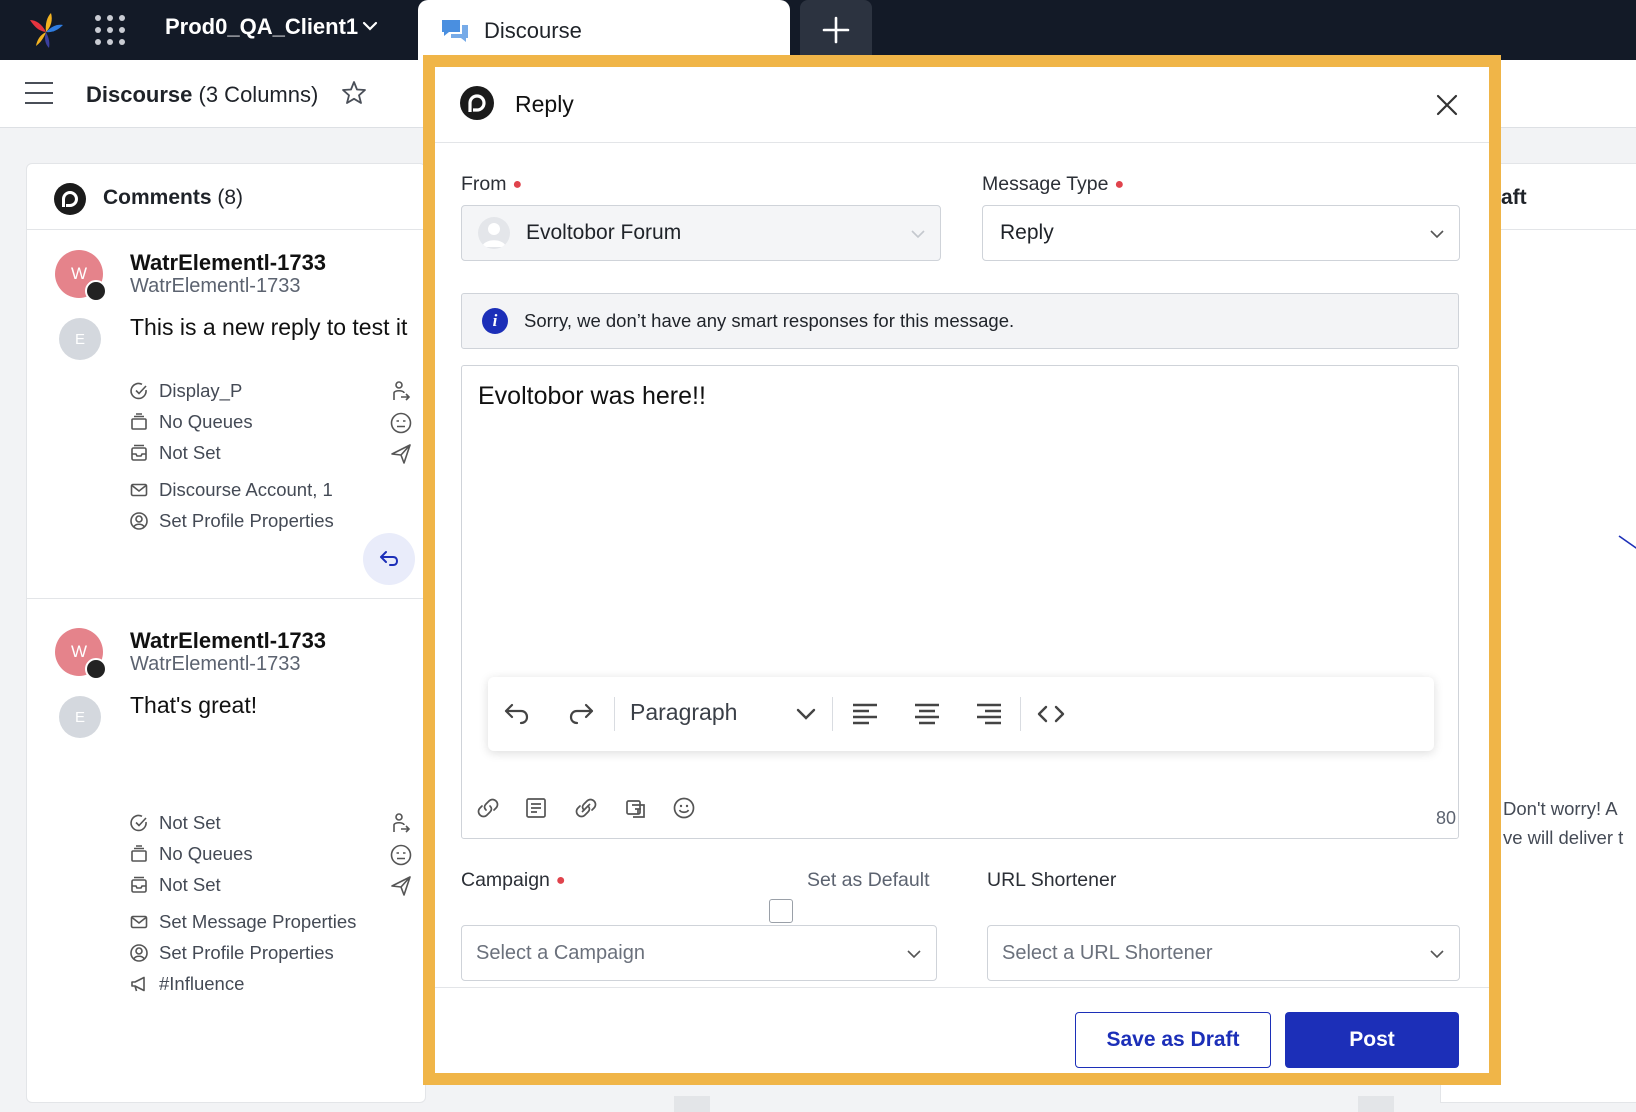 The width and height of the screenshot is (1636, 1112). What do you see at coordinates (513, 880) in the screenshot?
I see `campaign-label: Campaign ●` at bounding box center [513, 880].